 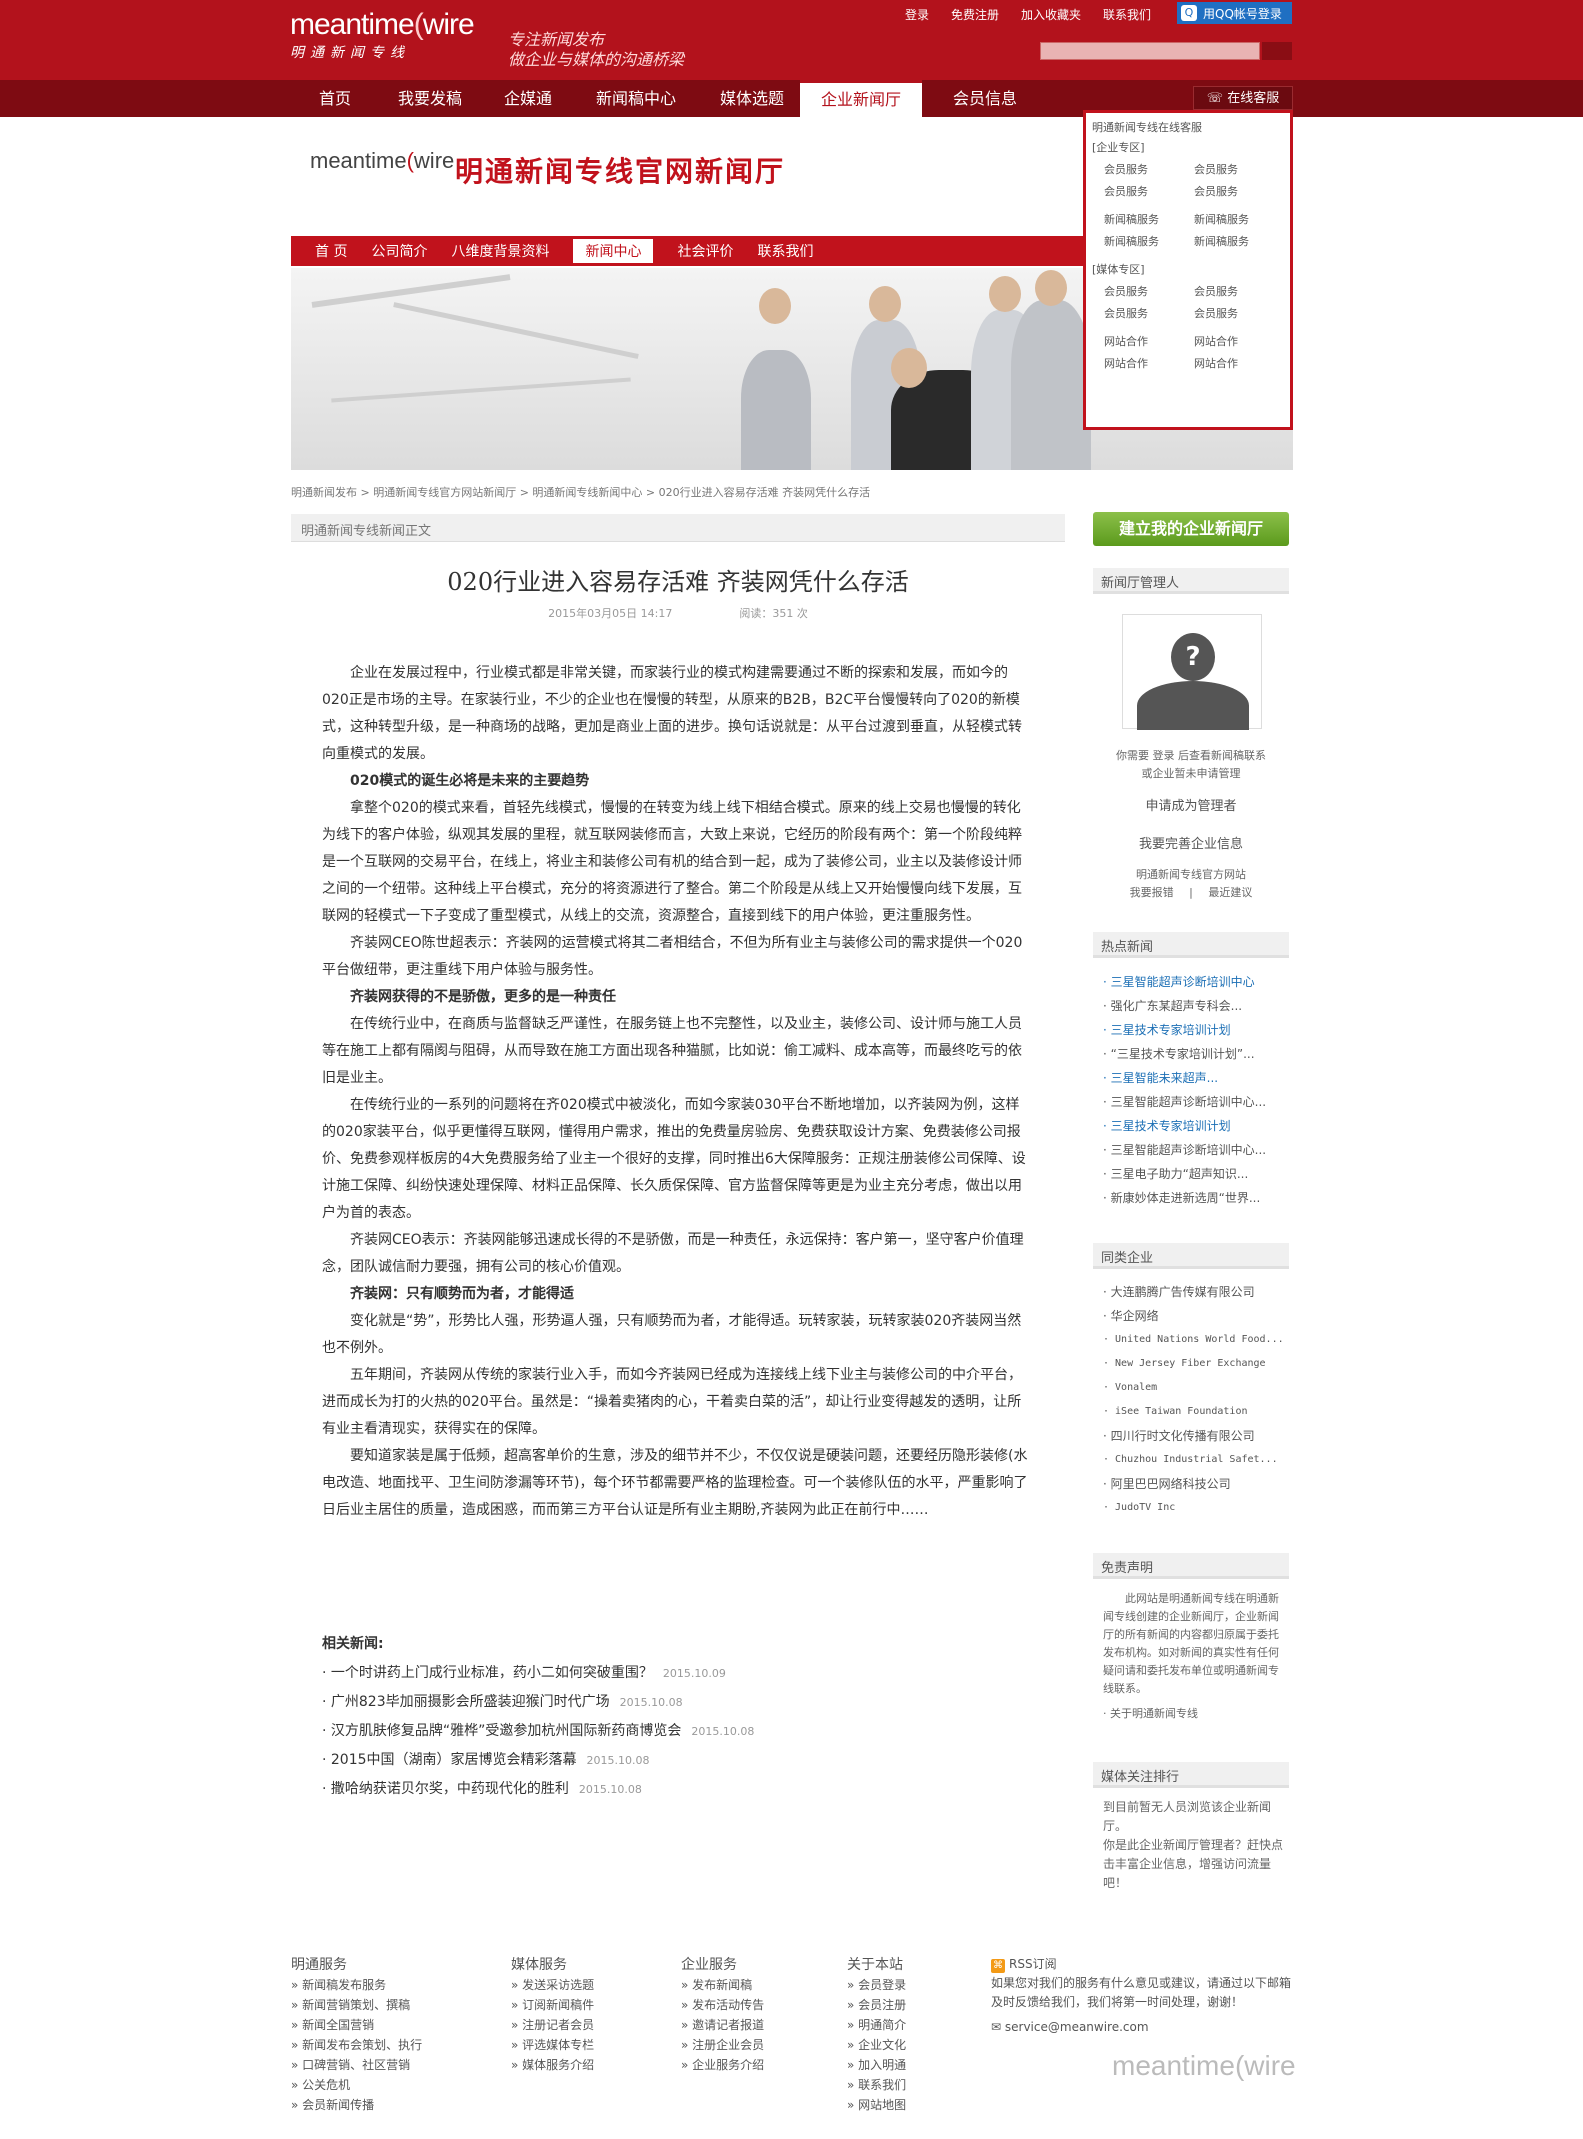 I want to click on subnav-background: 八维度背景资料, so click(x=500, y=251).